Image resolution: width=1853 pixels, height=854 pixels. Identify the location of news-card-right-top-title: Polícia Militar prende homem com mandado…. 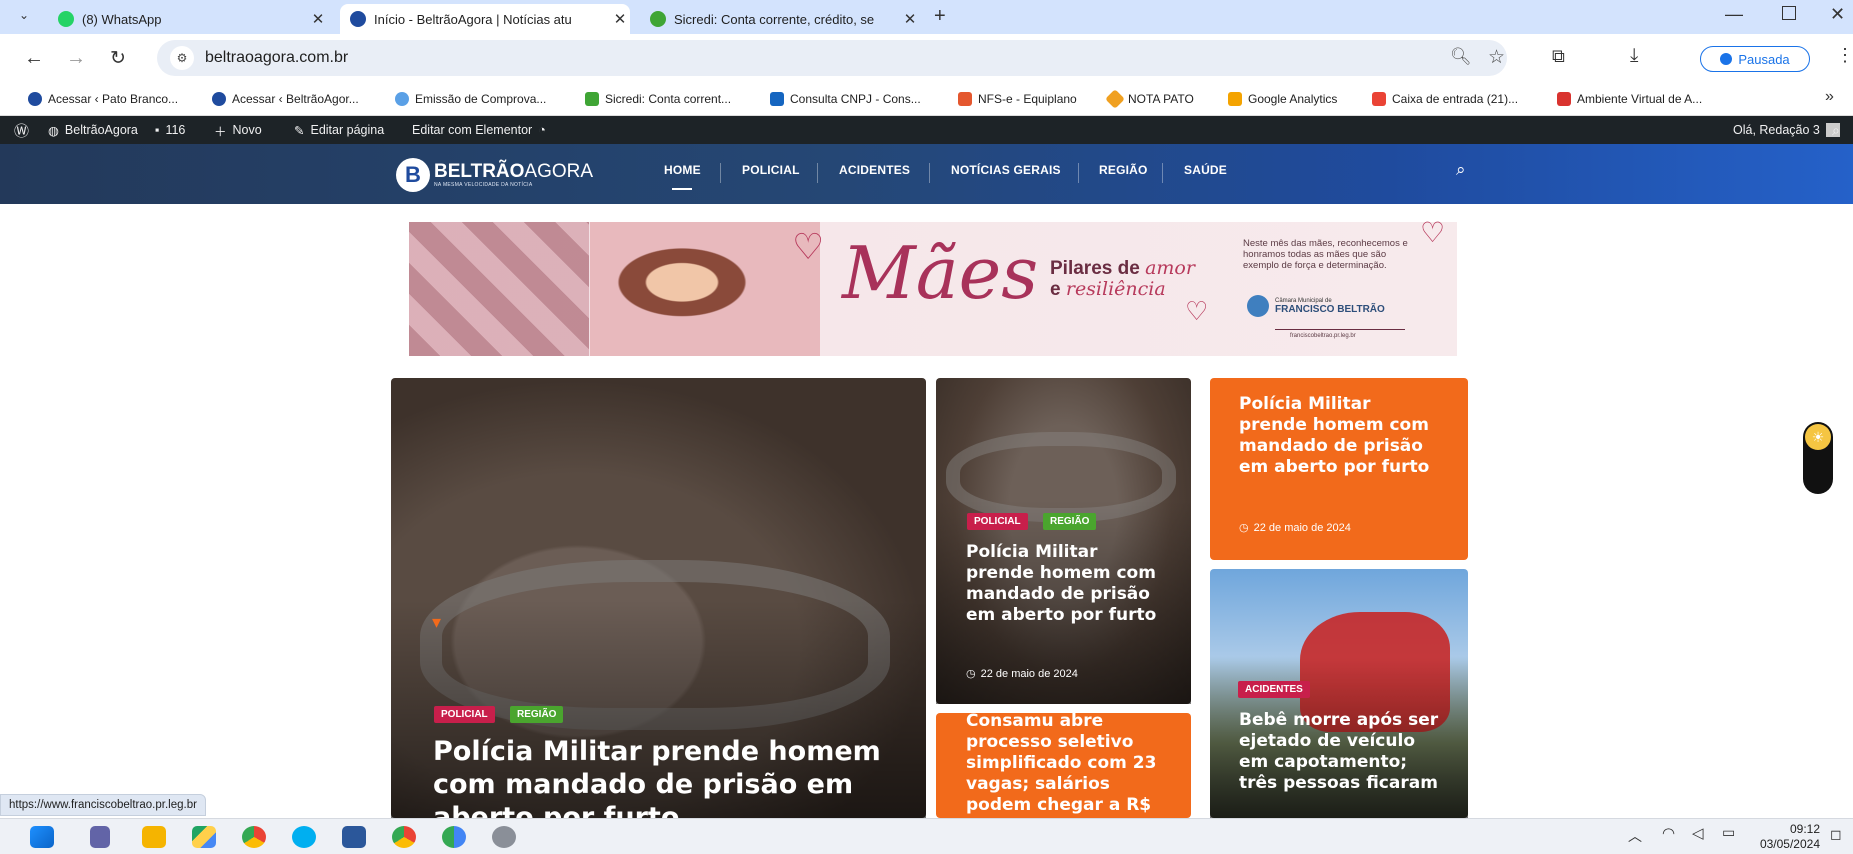
(1336, 436).